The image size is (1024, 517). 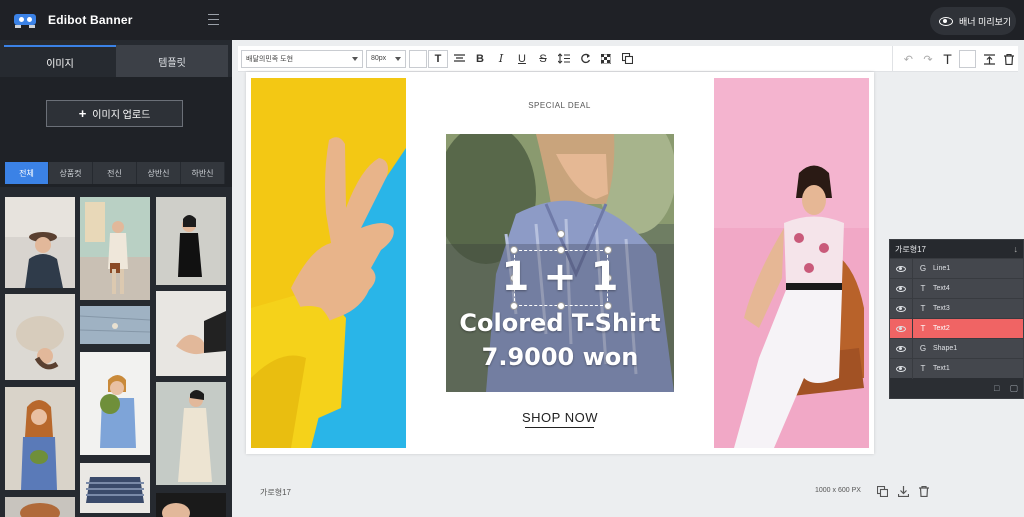 I want to click on underline-button: U, so click(x=522, y=59).